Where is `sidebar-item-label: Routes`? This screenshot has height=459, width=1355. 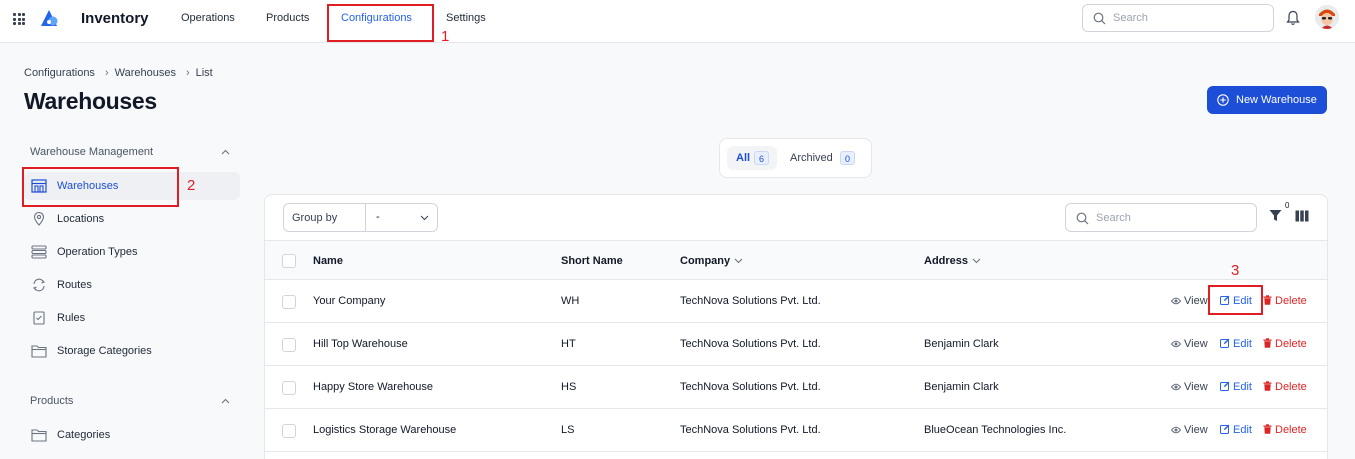 sidebar-item-label: Routes is located at coordinates (74, 285).